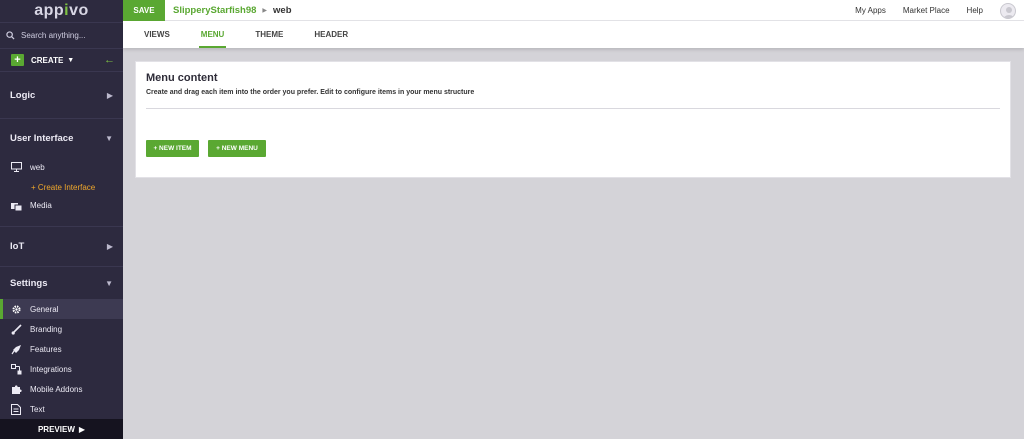 This screenshot has height=439, width=1024. I want to click on tab-menu: MENU, so click(212, 34).